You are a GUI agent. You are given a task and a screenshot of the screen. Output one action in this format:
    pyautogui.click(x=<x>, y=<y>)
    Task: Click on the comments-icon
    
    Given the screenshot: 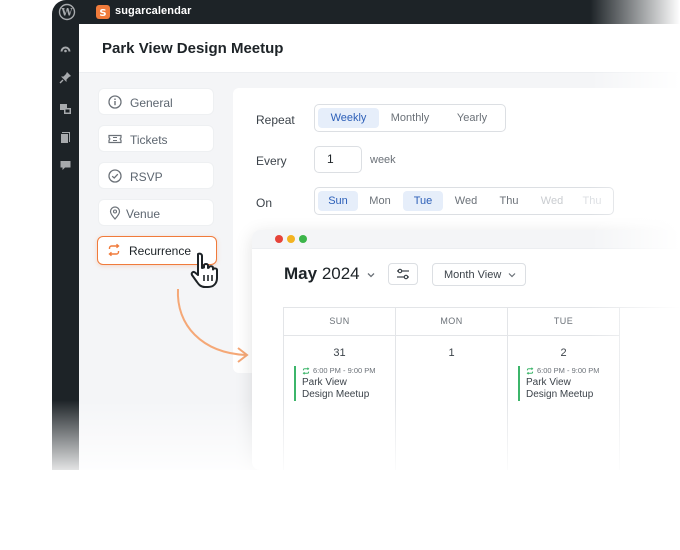 What is the action you would take?
    pyautogui.click(x=65, y=165)
    